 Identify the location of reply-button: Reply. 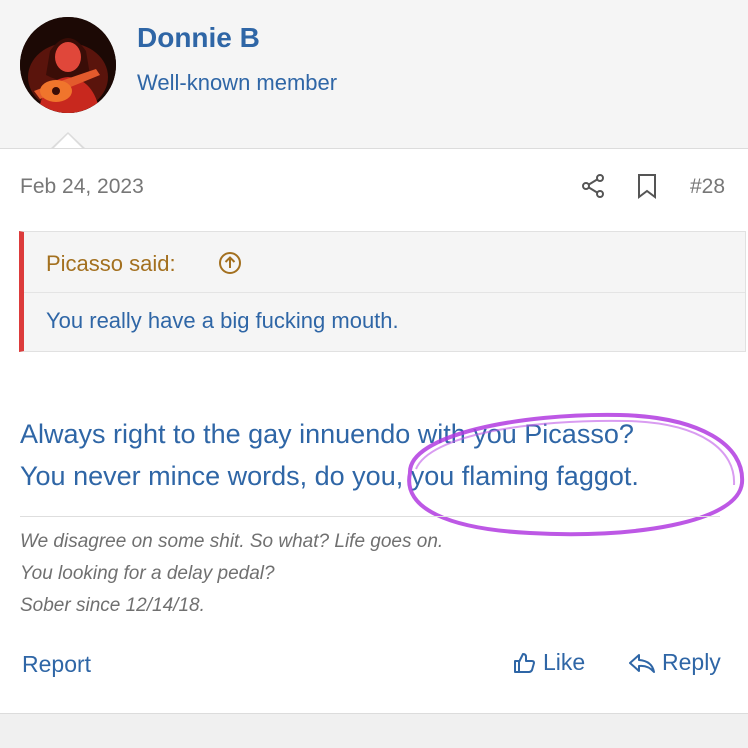
(674, 662).